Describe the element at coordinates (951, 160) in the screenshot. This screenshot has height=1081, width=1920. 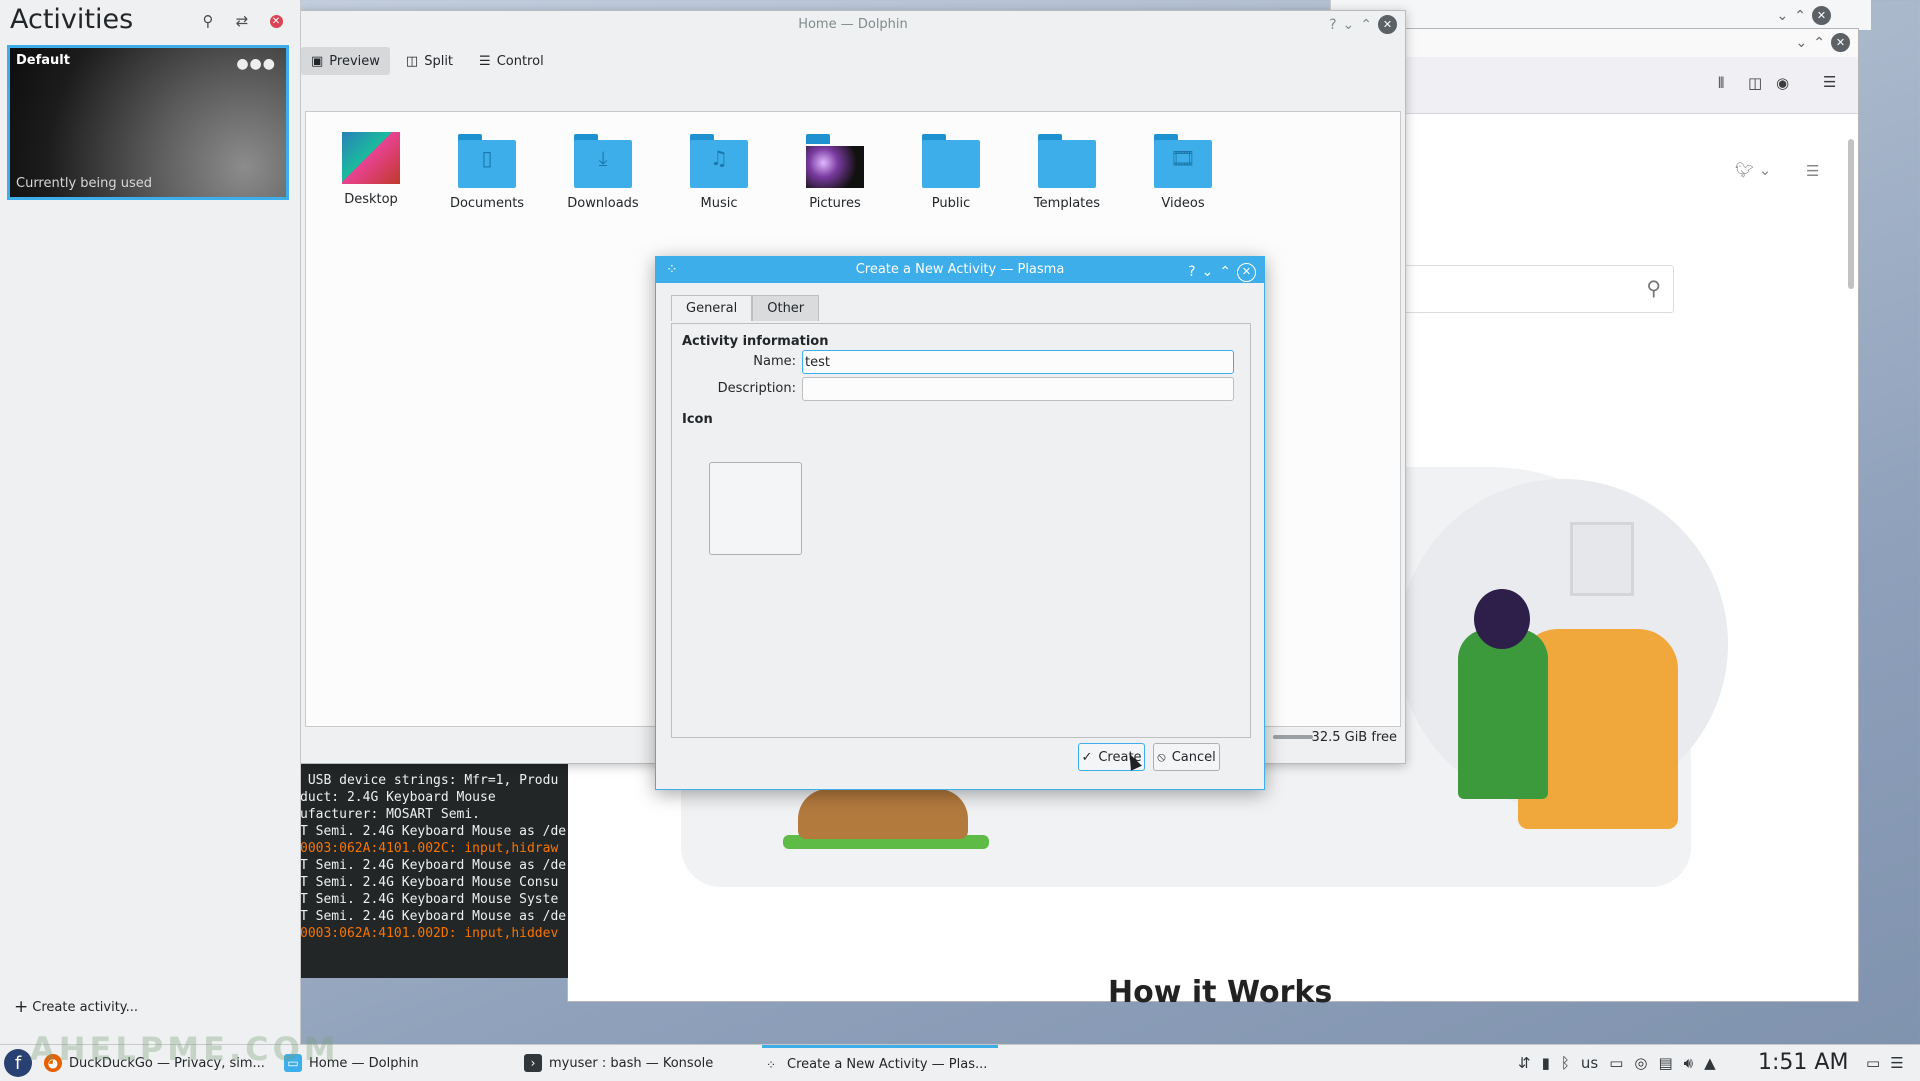
I see `public-folder-icon` at that location.